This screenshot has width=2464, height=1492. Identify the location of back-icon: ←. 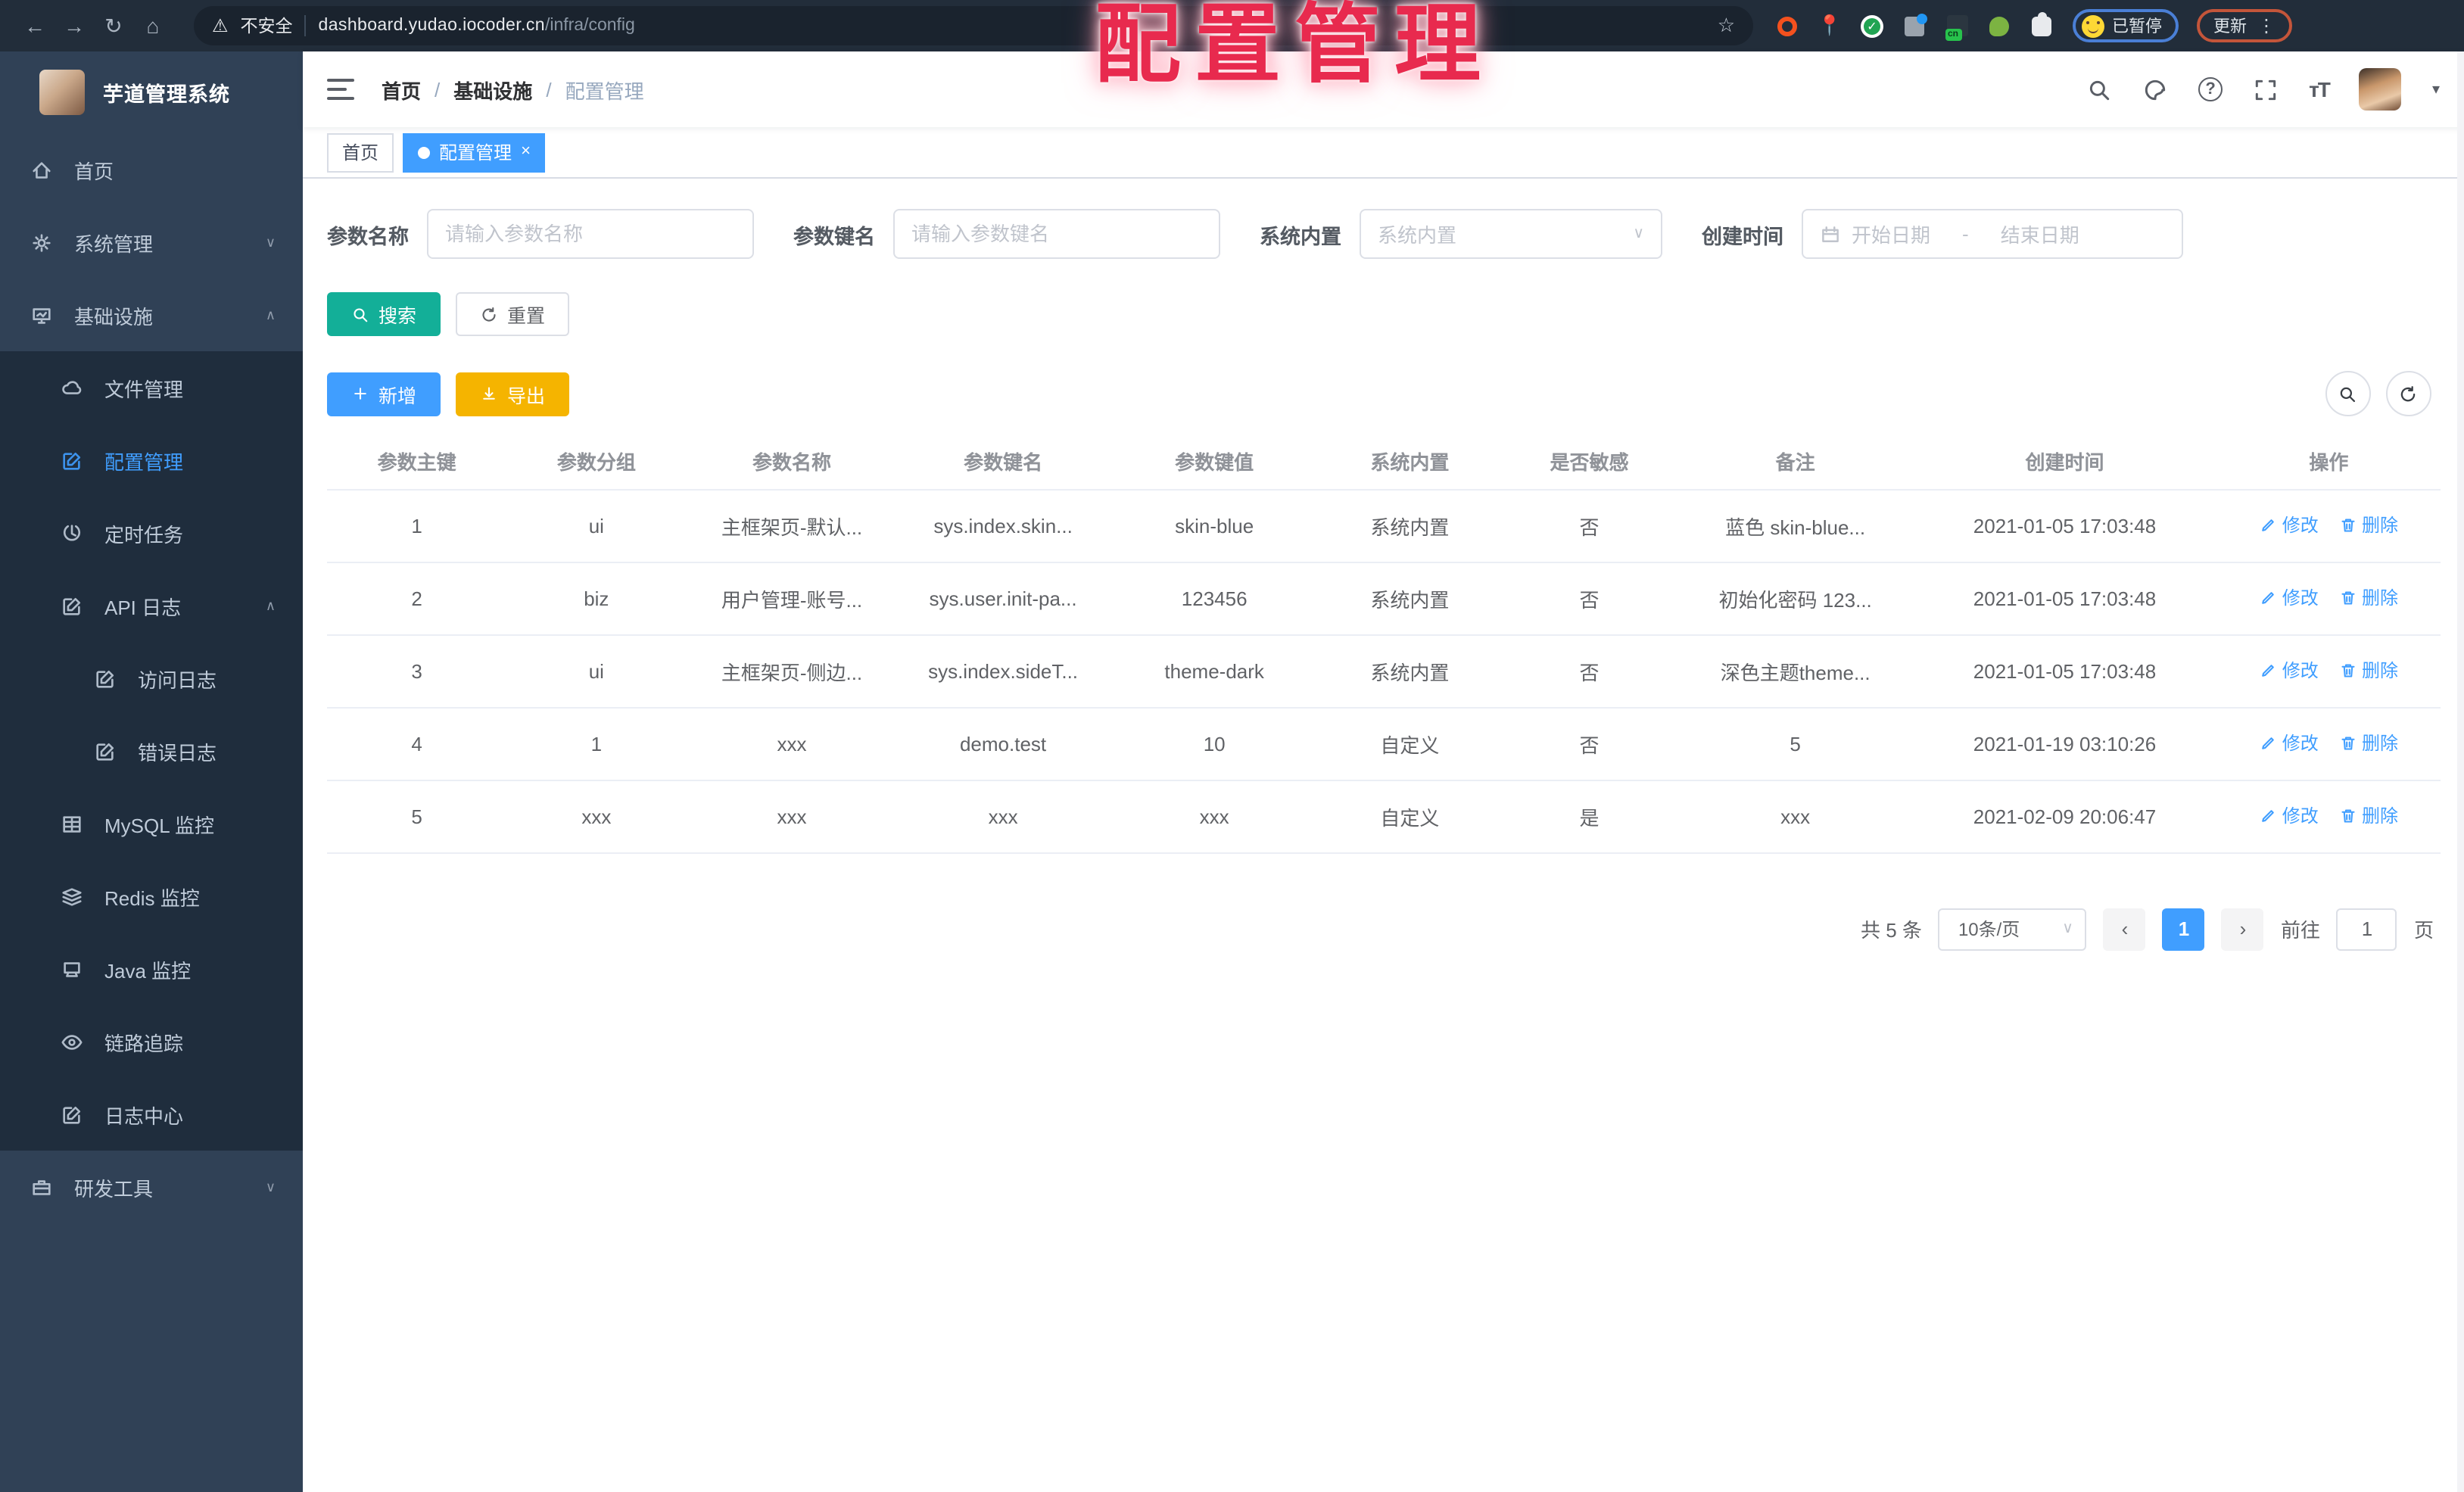
(35, 25).